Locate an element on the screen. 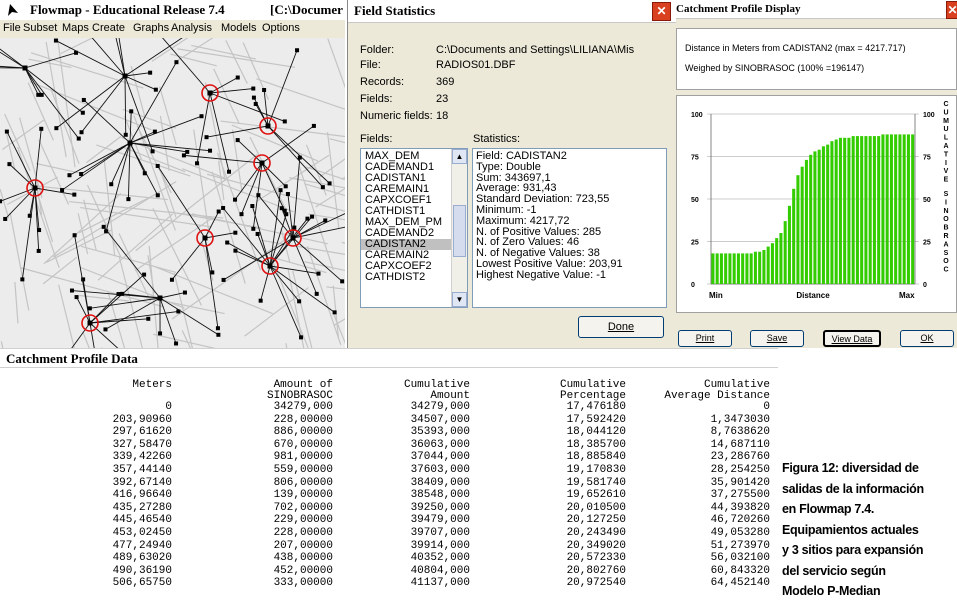 The height and width of the screenshot is (610, 957). table-cell: 17,592420 is located at coordinates (596, 419).